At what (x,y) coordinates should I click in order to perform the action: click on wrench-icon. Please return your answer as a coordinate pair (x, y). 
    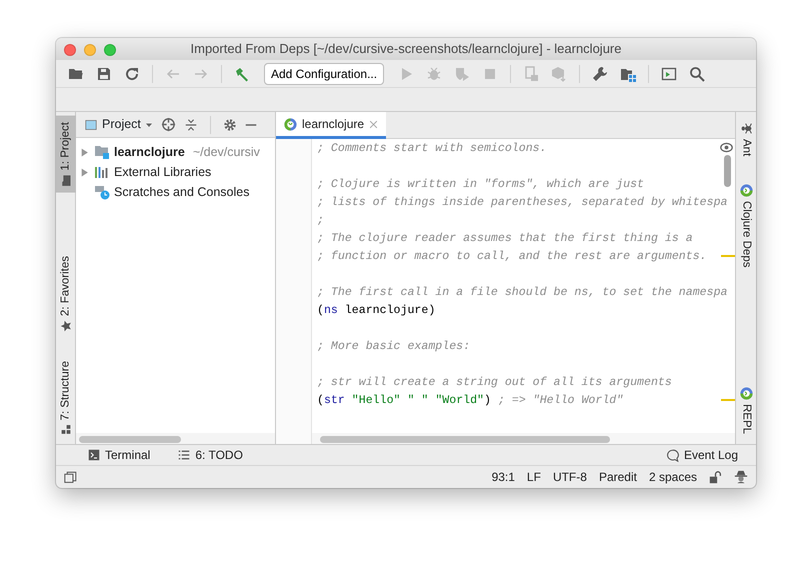
    Looking at the image, I should click on (600, 74).